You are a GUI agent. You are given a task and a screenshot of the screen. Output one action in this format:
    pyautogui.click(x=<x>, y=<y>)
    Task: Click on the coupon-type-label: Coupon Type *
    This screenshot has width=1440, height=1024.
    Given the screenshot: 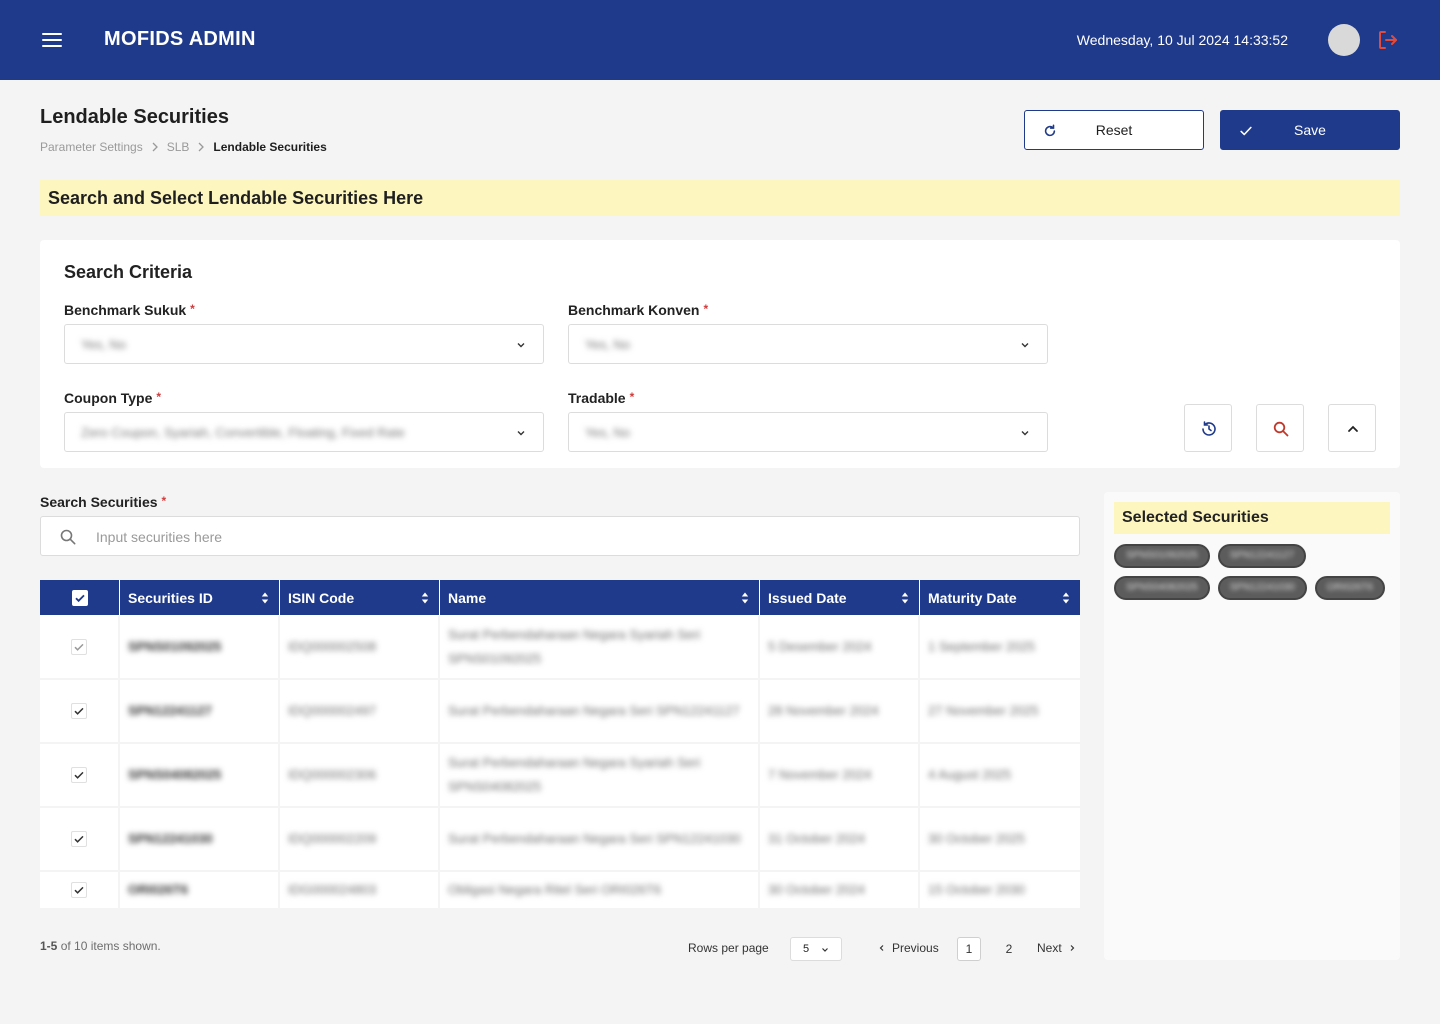 What is the action you would take?
    pyautogui.click(x=113, y=398)
    